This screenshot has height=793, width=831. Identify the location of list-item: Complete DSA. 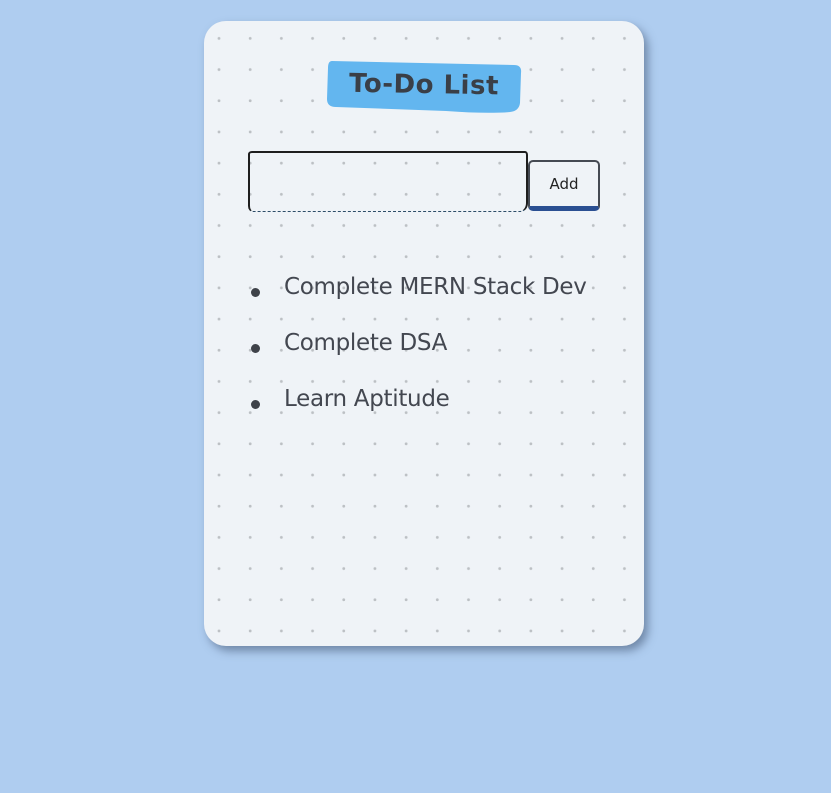
(442, 350).